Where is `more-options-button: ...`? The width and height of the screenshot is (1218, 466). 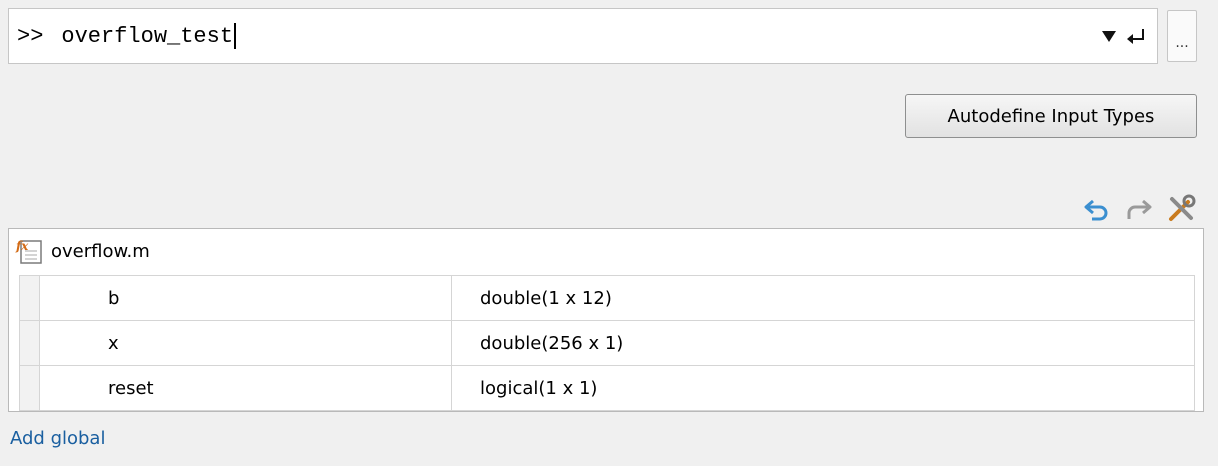 more-options-button: ... is located at coordinates (1182, 36).